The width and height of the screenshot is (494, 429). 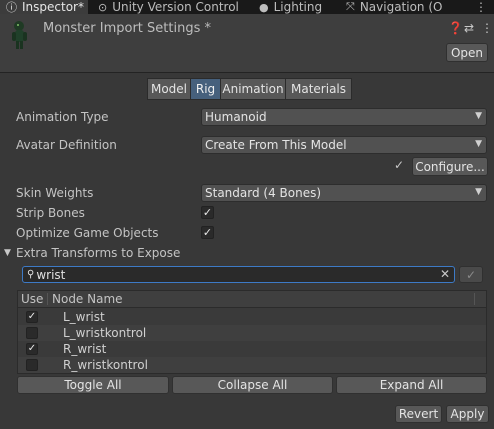 I want to click on help-icon: ❓, so click(x=455, y=28).